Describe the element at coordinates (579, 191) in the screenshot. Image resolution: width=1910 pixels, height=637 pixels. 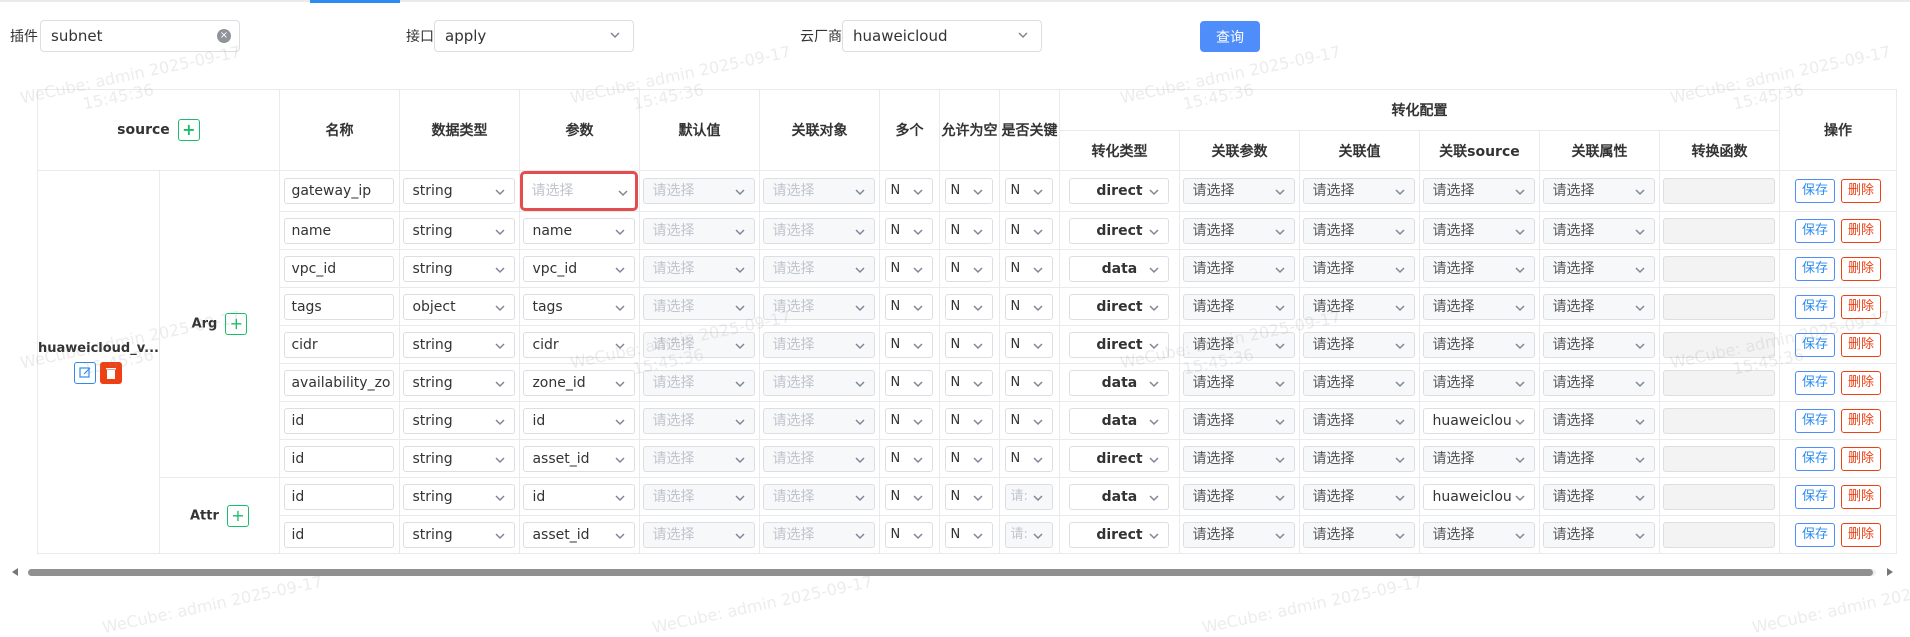
I see `param-select: 请选择` at that location.